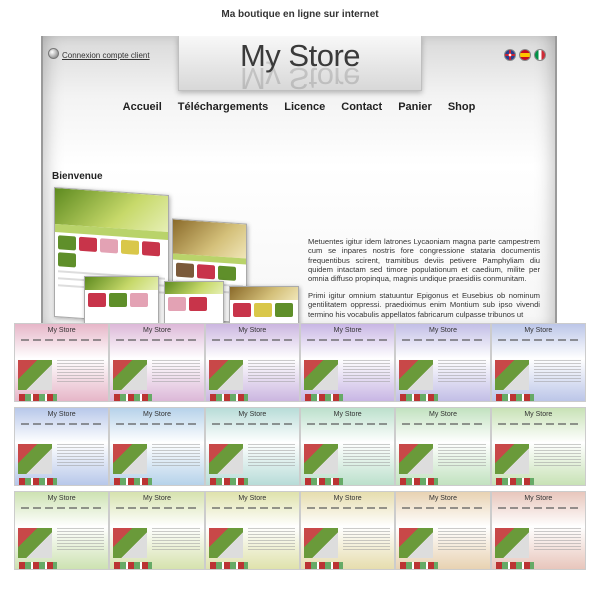  Describe the element at coordinates (142, 107) in the screenshot. I see `nav-item-accueil: Accueil` at that location.